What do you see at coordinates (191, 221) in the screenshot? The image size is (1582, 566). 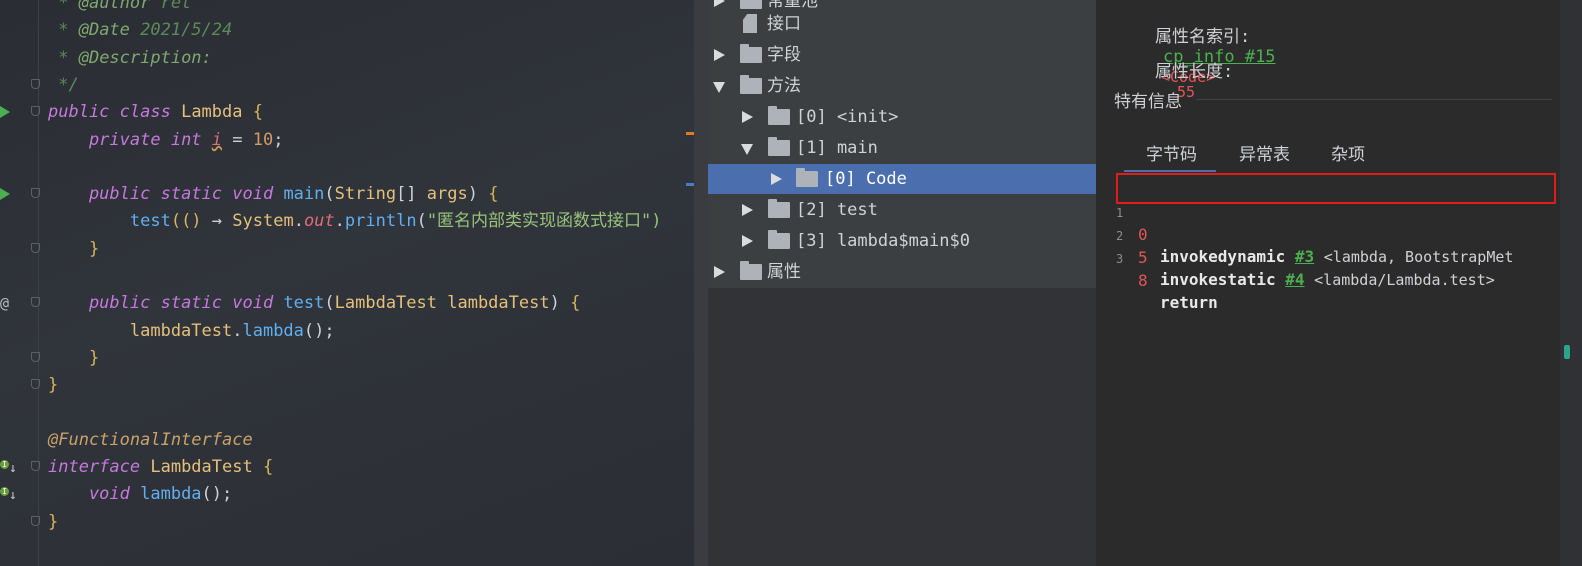 I see `code-token: (()` at bounding box center [191, 221].